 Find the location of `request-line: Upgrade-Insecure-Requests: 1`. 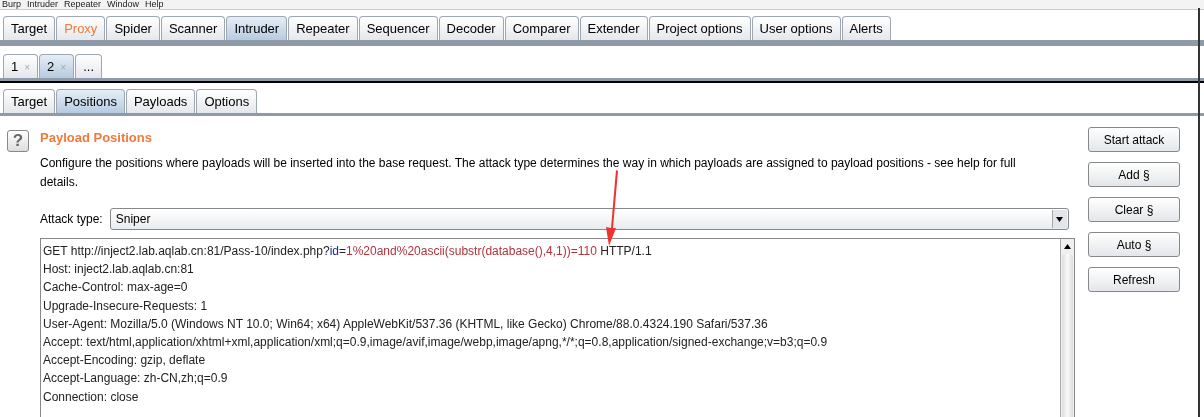

request-line: Upgrade-Insecure-Requests: 1 is located at coordinates (126, 306).